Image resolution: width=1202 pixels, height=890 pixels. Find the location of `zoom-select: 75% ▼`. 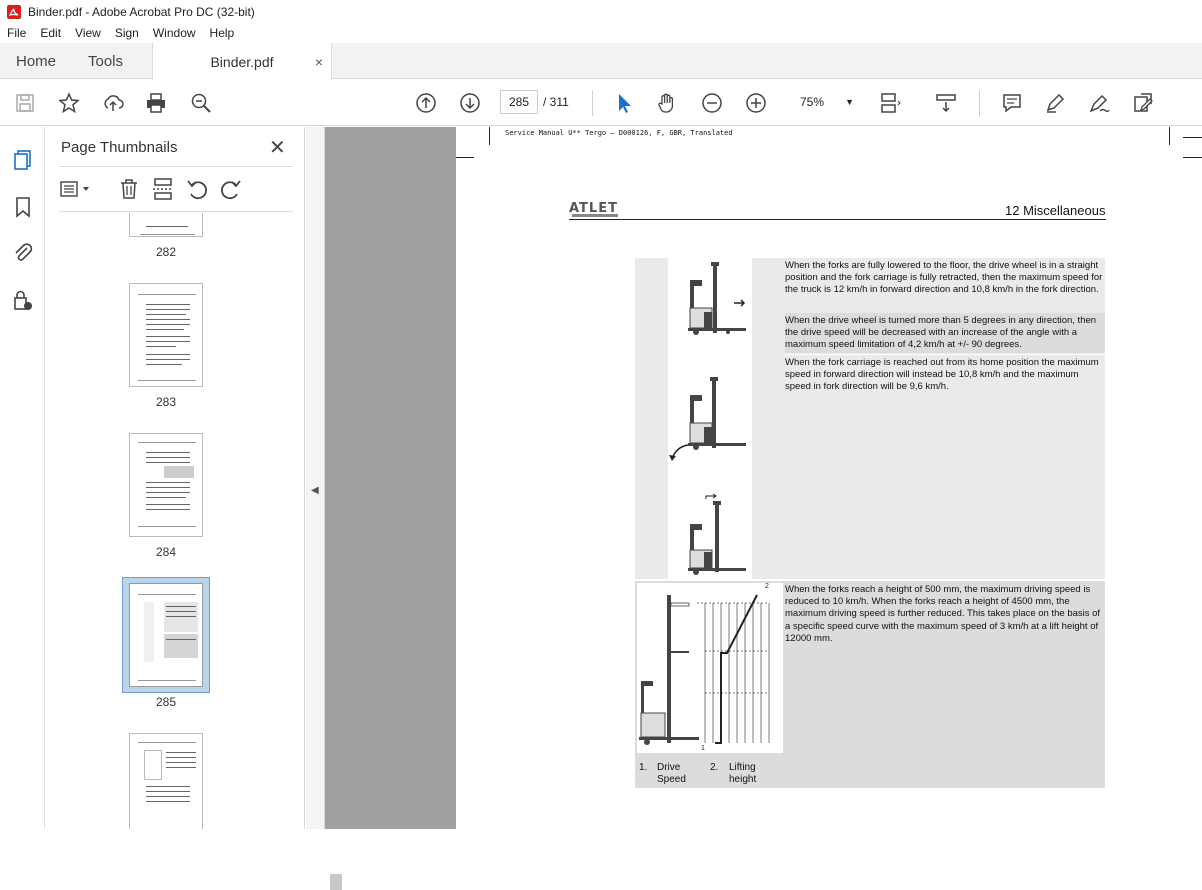

zoom-select: 75% ▼ is located at coordinates (825, 102).